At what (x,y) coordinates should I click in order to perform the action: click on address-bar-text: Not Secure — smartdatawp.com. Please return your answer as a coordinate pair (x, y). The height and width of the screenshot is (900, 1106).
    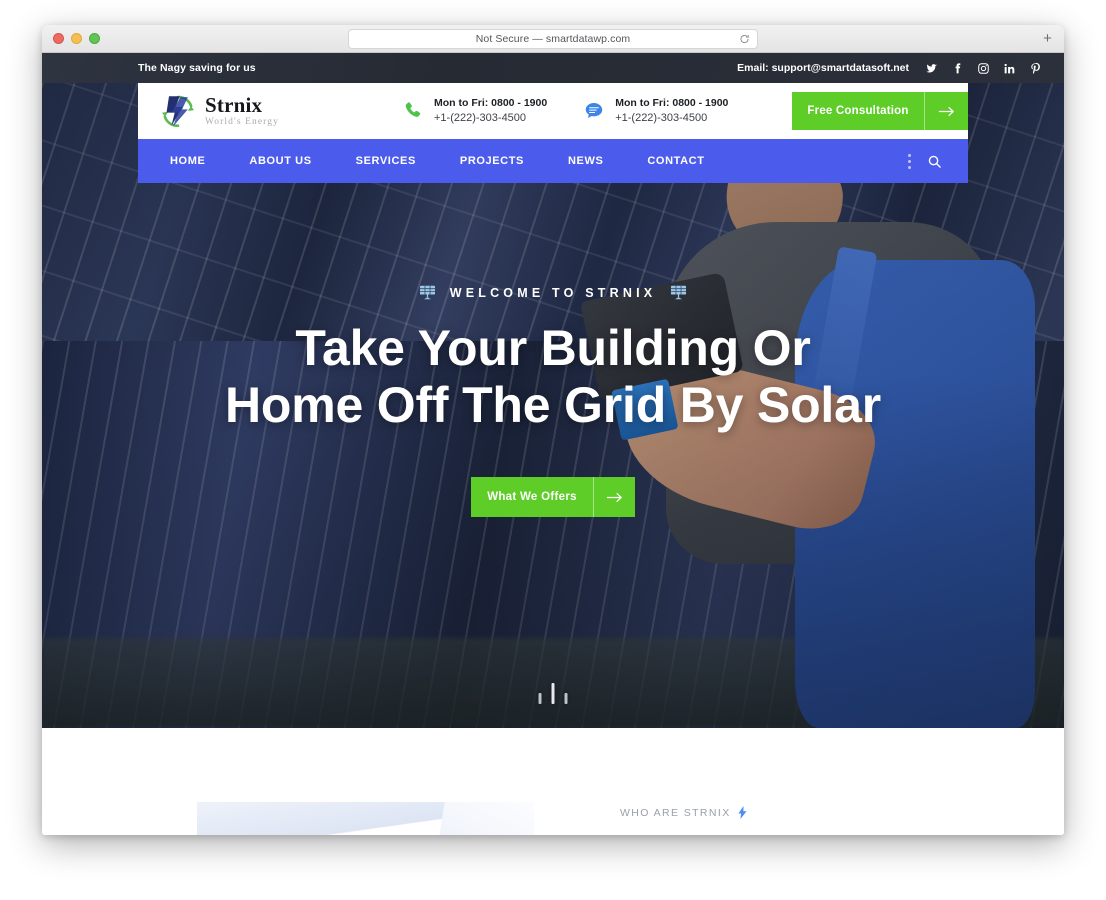
    Looking at the image, I should click on (553, 39).